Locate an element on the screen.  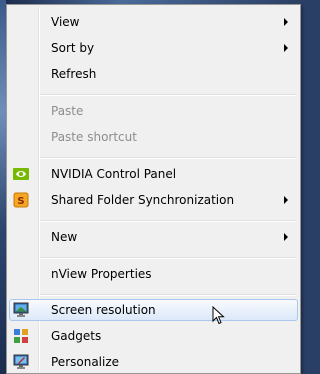
menu-item-view: View is located at coordinates (153, 22).